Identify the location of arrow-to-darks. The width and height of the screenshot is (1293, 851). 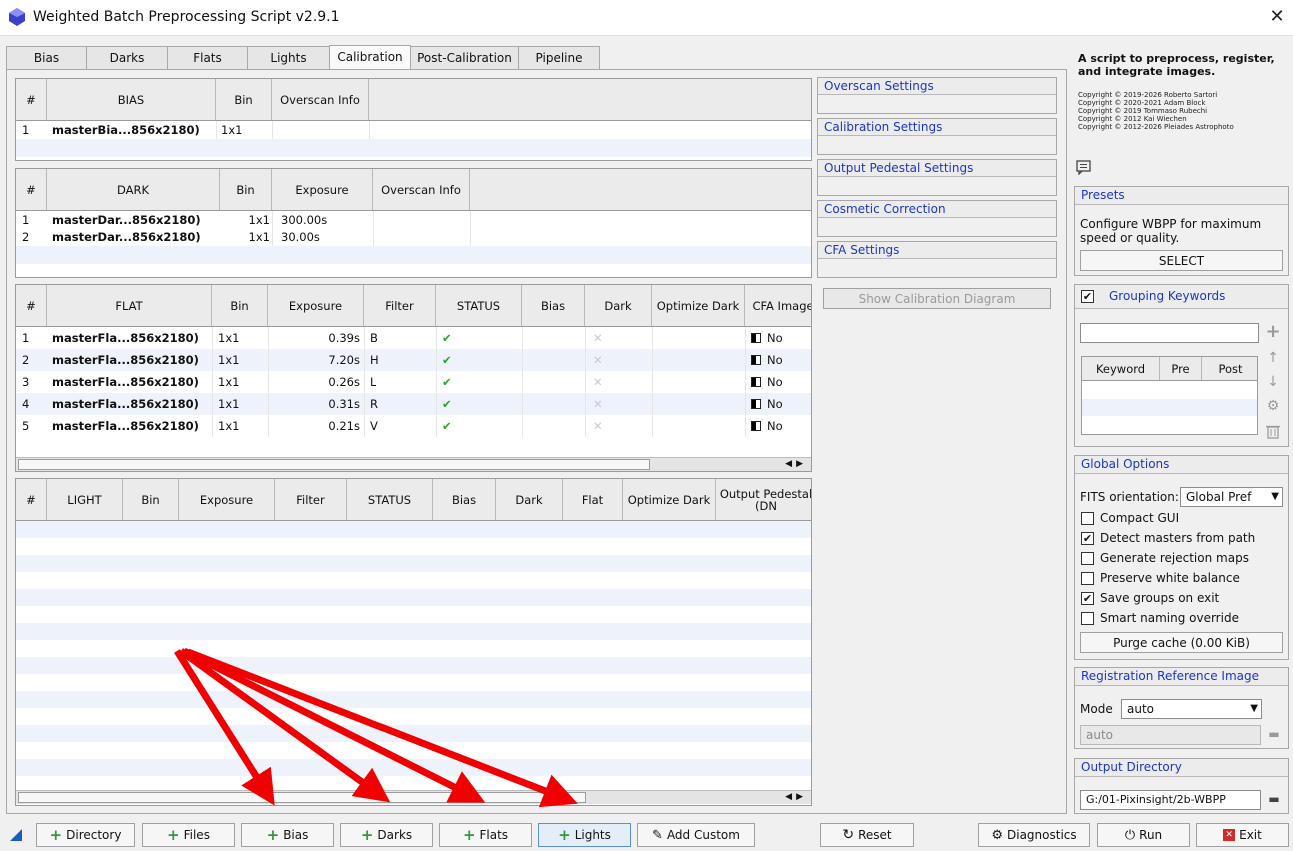
(284, 725).